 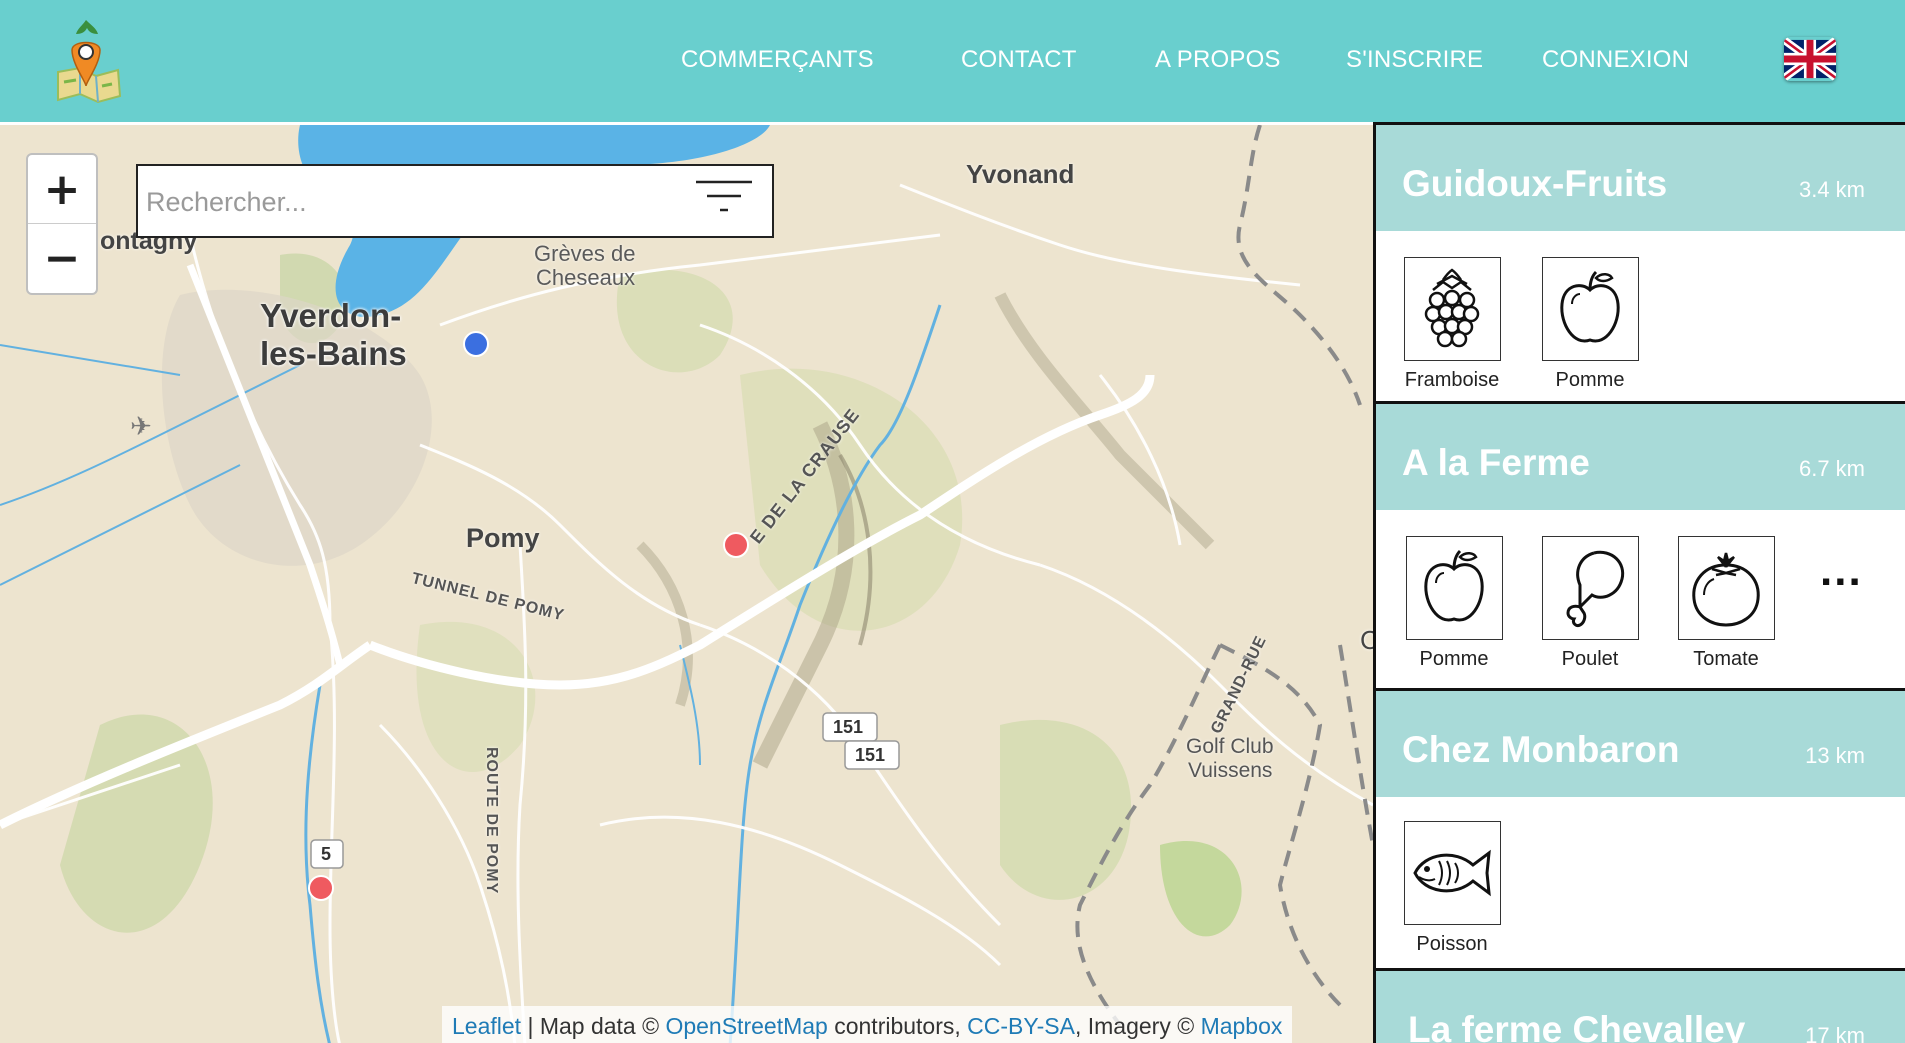 I want to click on attribution-text: , Imagery ©, so click(x=1137, y=1025).